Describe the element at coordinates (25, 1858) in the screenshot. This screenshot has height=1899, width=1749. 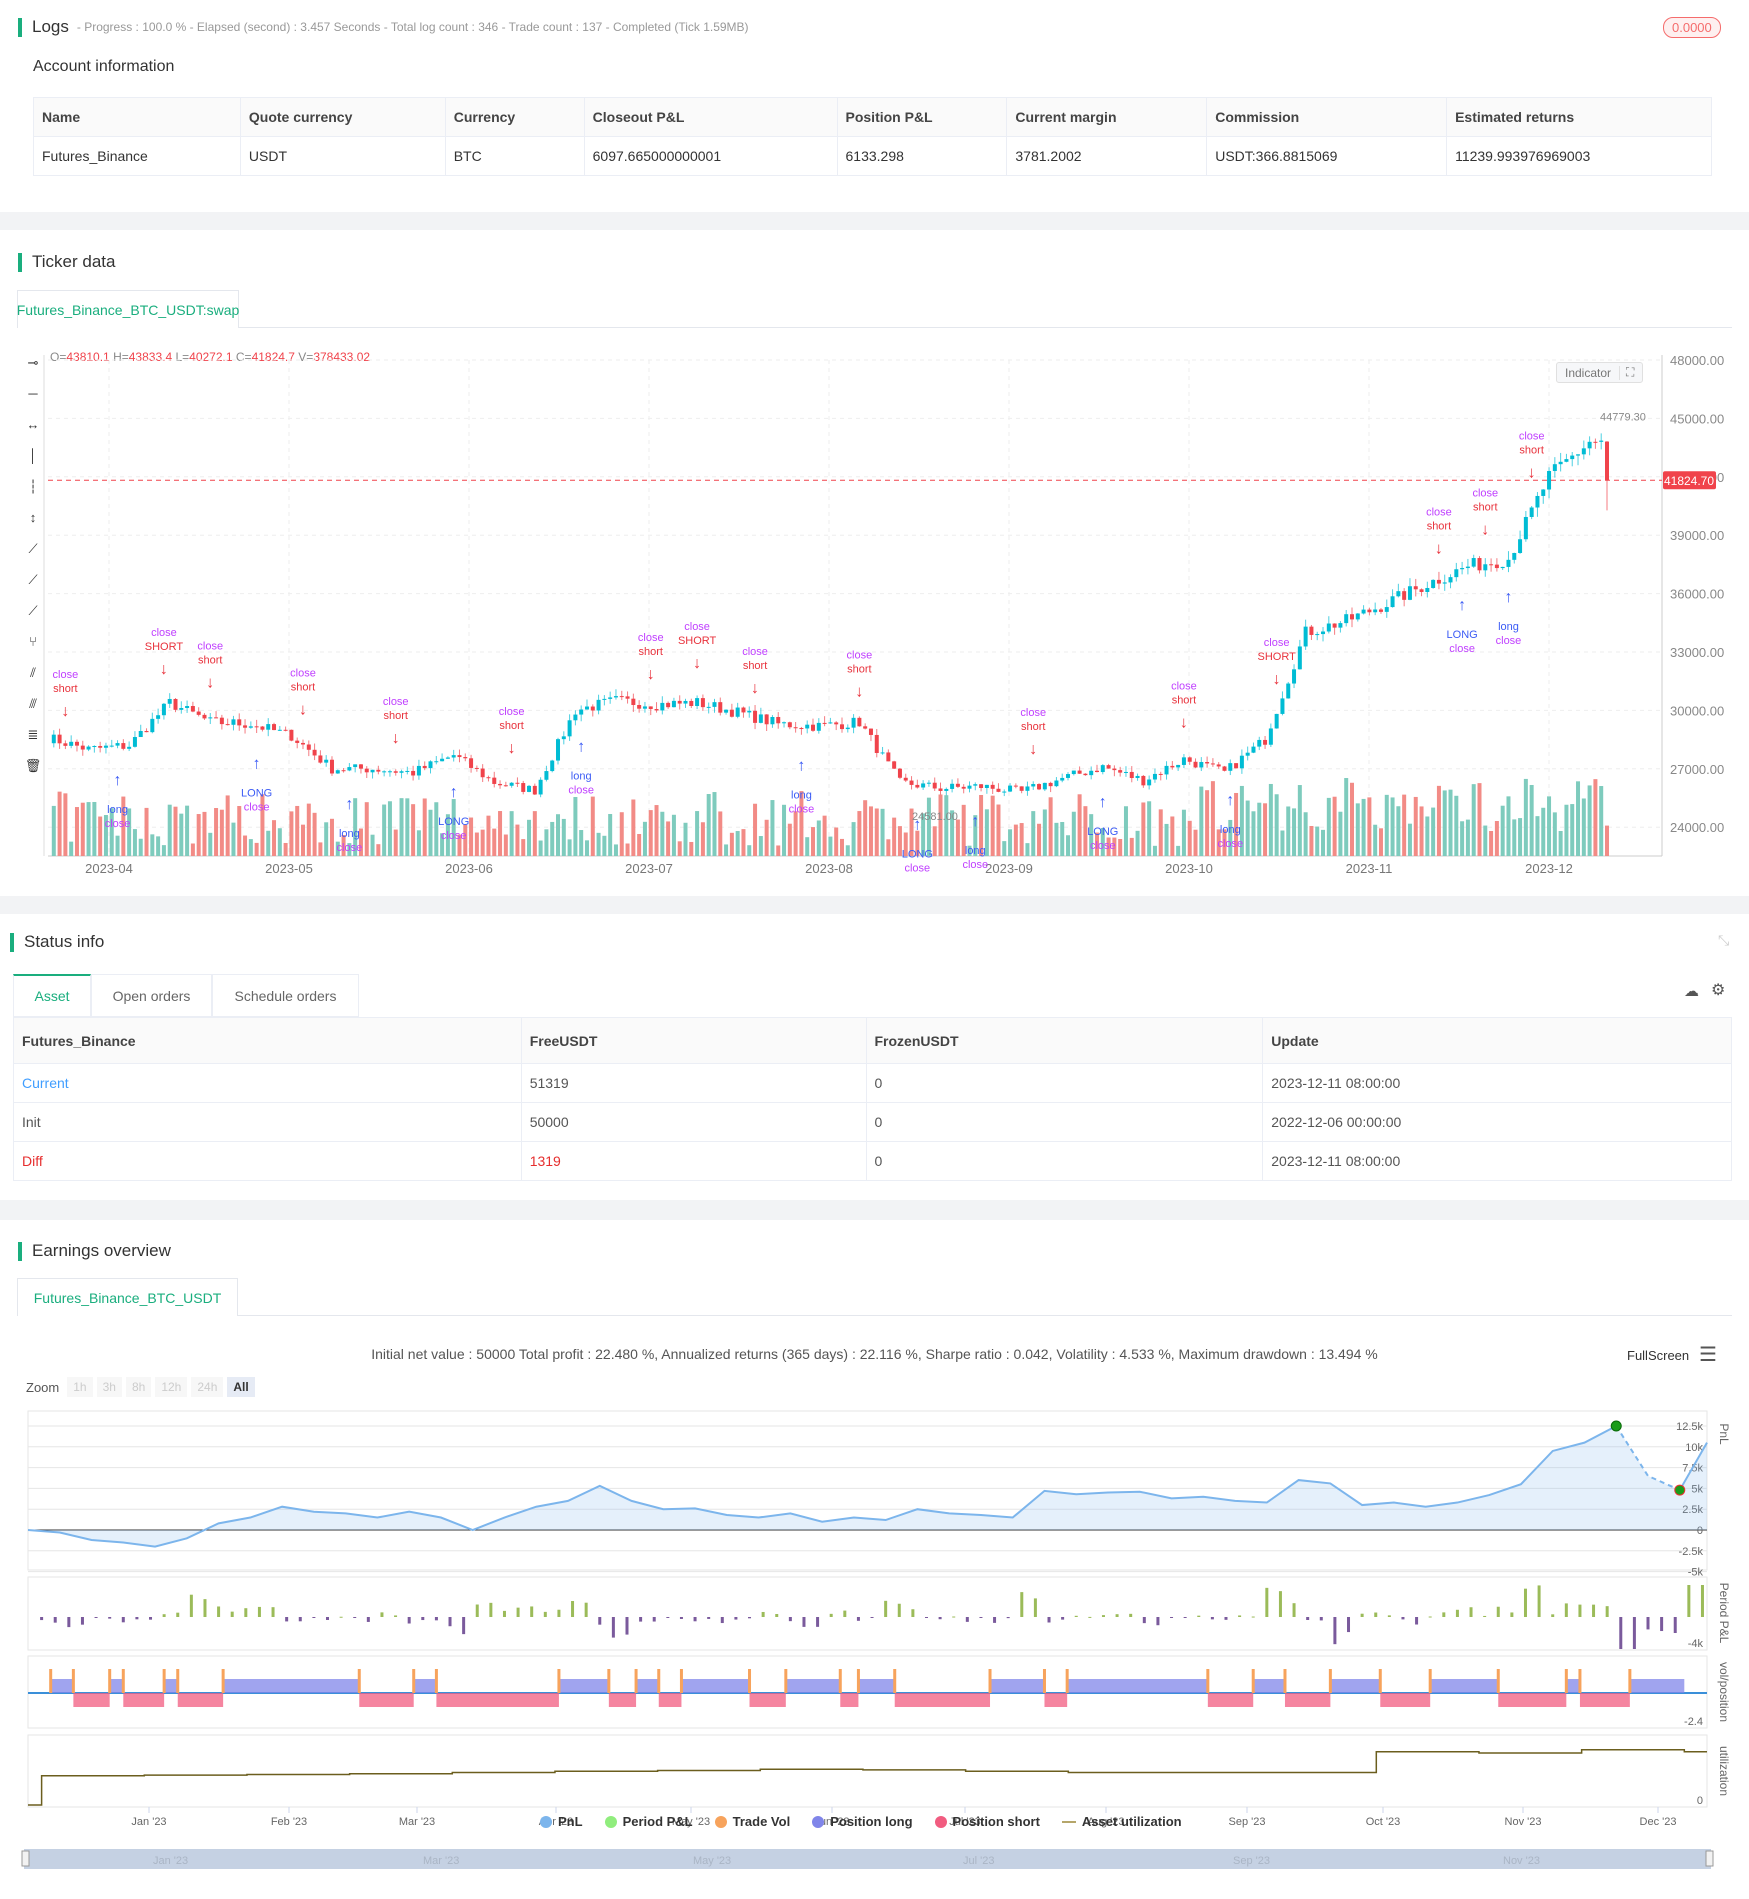
I see `navigator-handle-left` at that location.